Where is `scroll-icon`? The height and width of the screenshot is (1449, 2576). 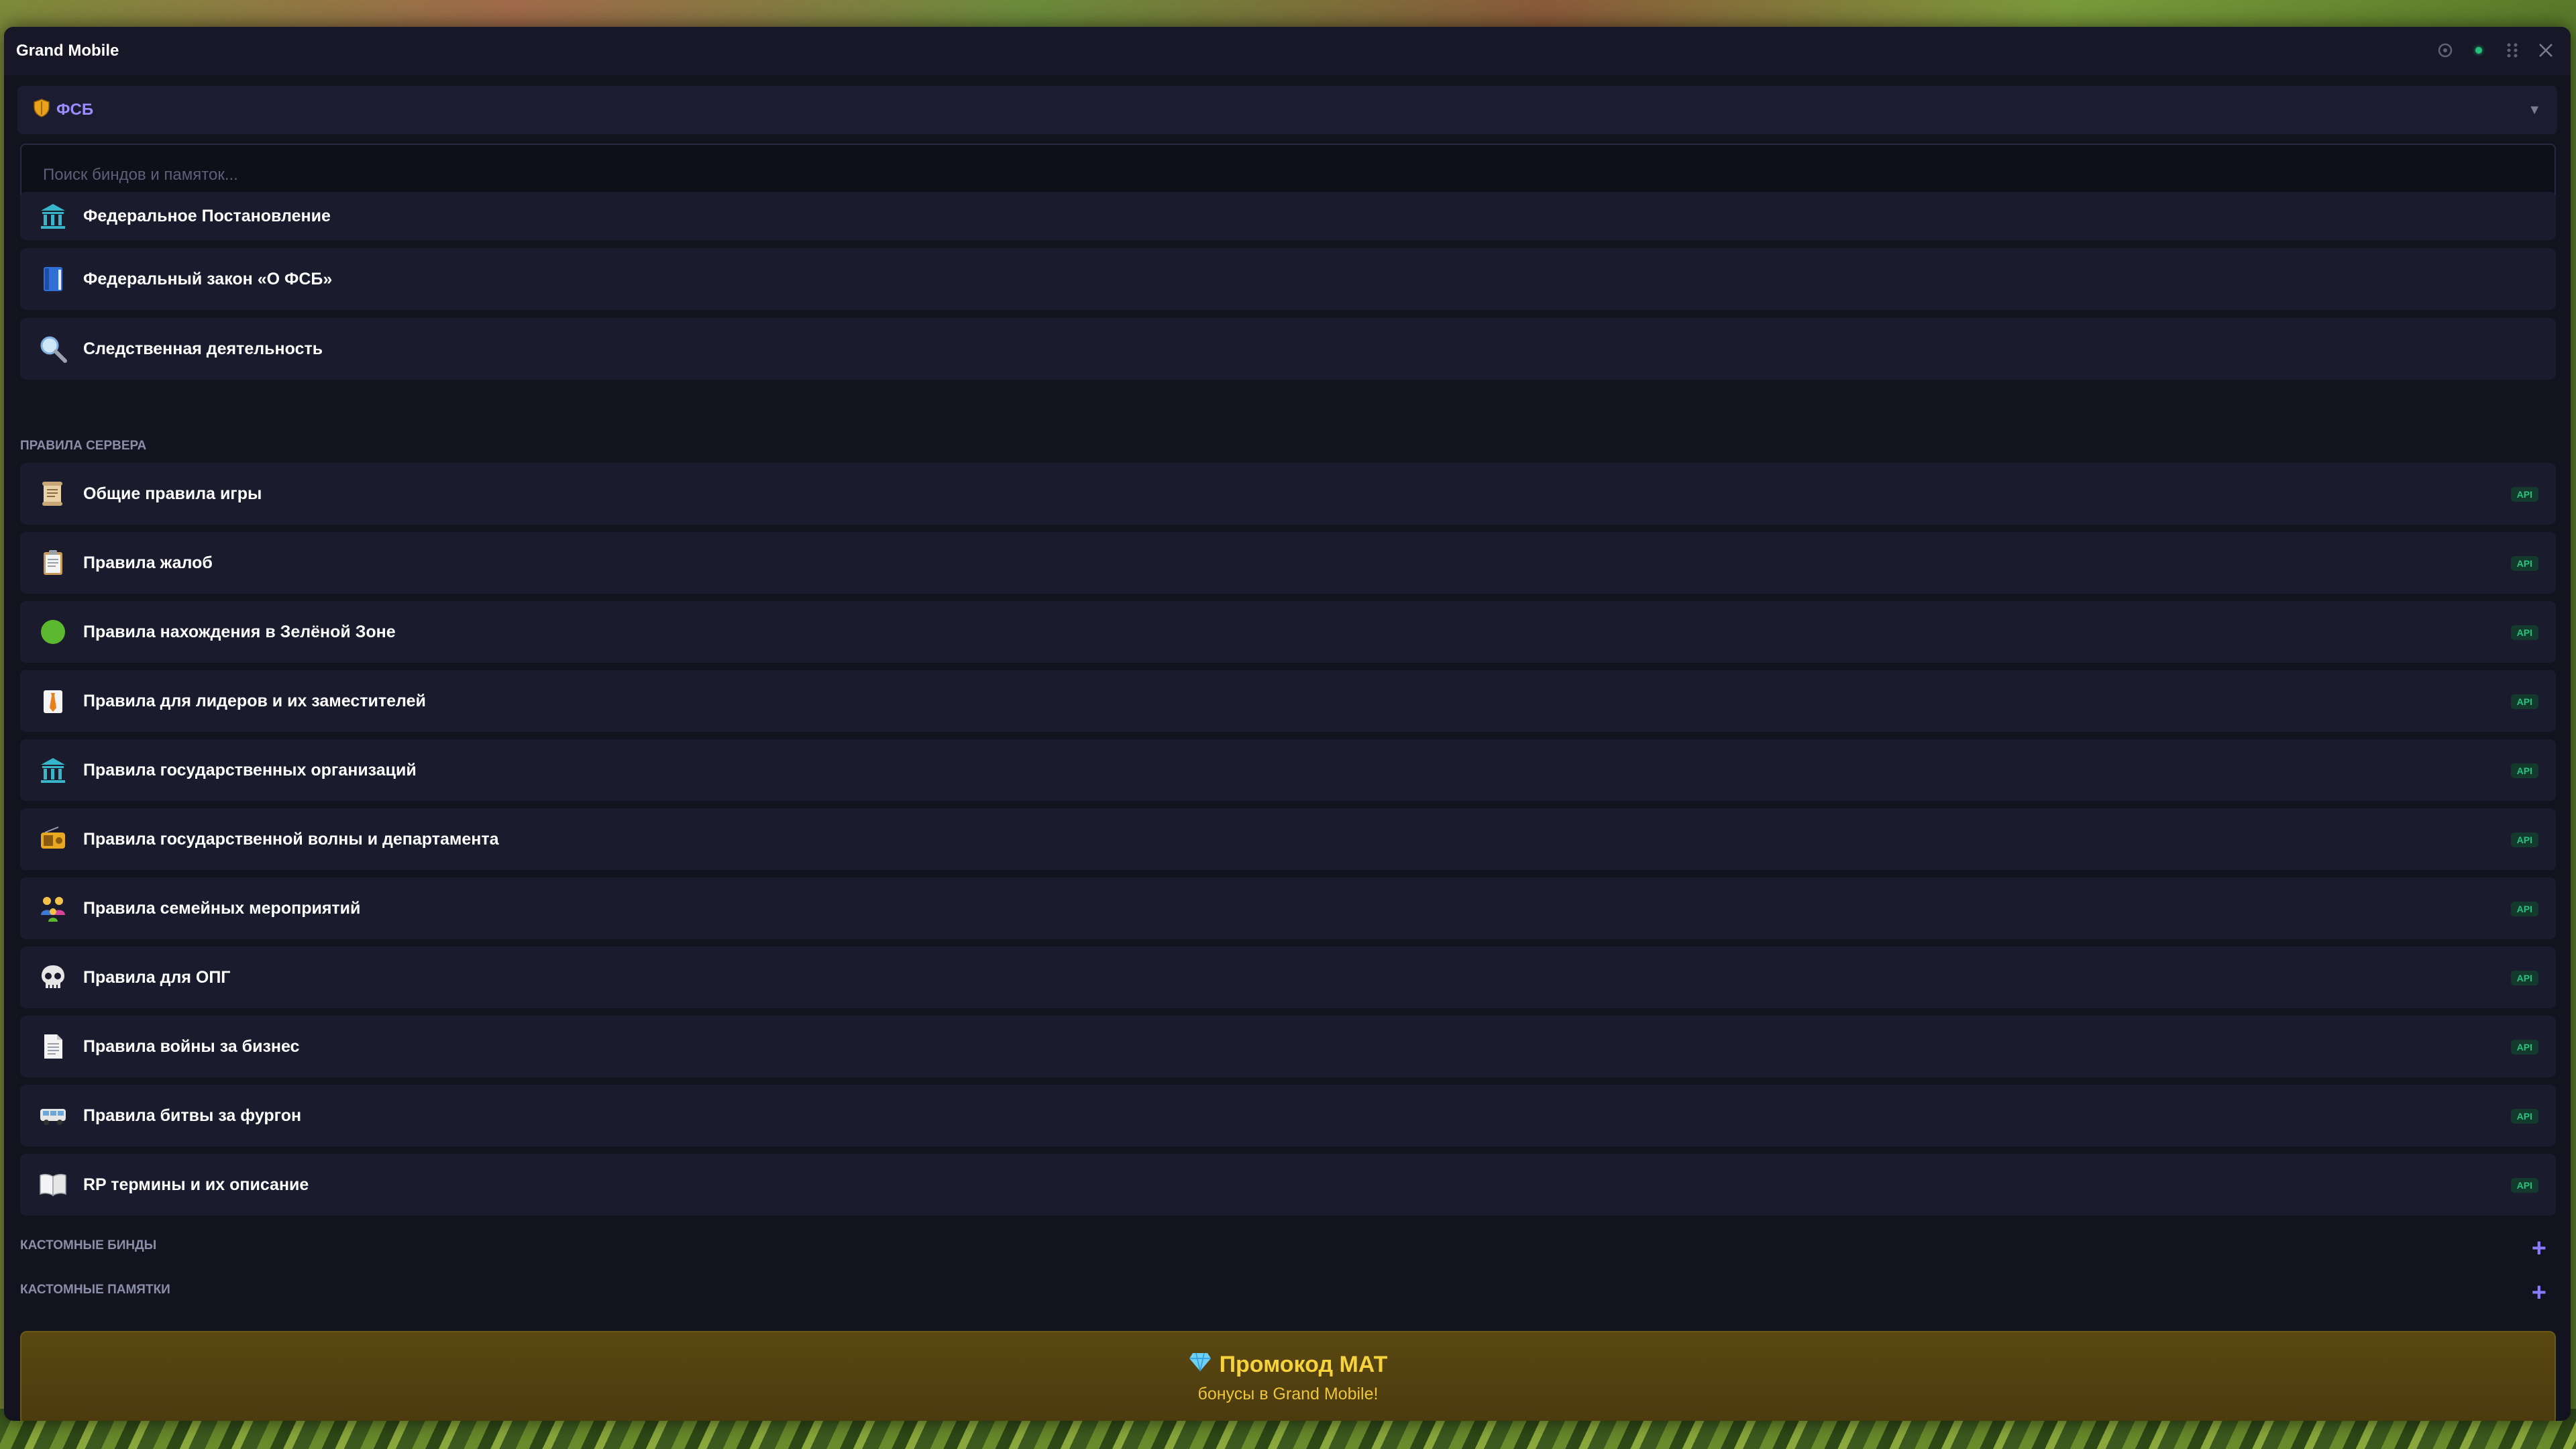
scroll-icon is located at coordinates (53, 494).